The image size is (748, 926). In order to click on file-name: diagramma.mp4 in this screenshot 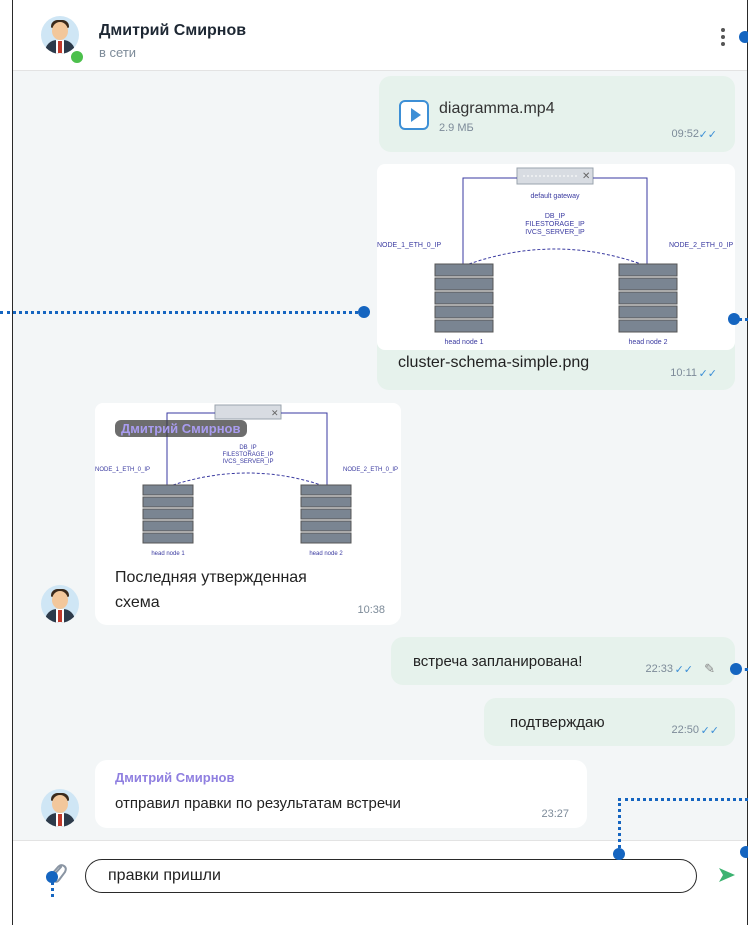, I will do `click(497, 109)`.